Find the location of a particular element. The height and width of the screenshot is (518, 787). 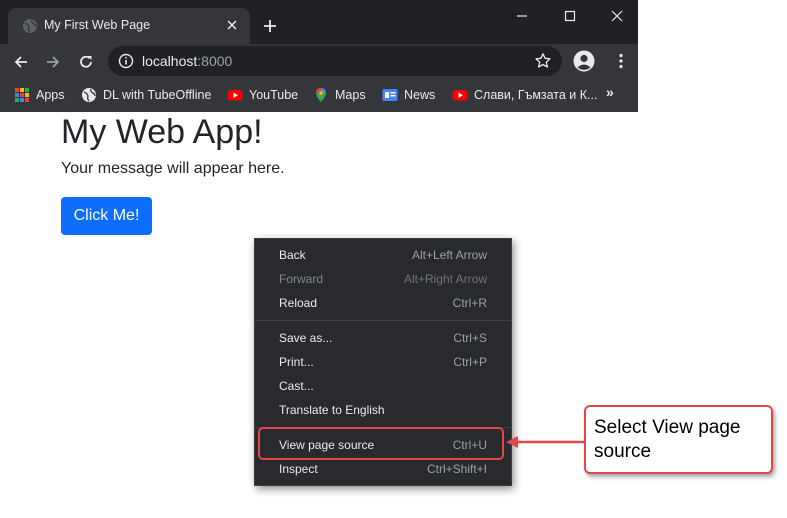

forward-arrow-icon is located at coordinates (53, 62).